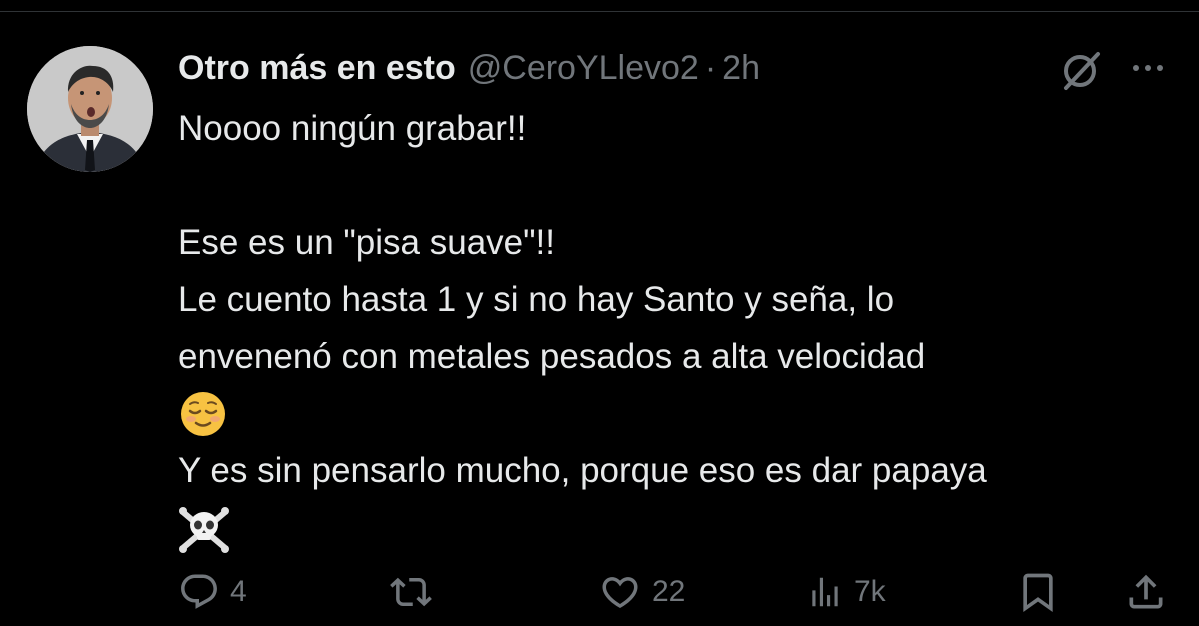 The image size is (1199, 626). I want to click on views-count: 7k, so click(870, 591).